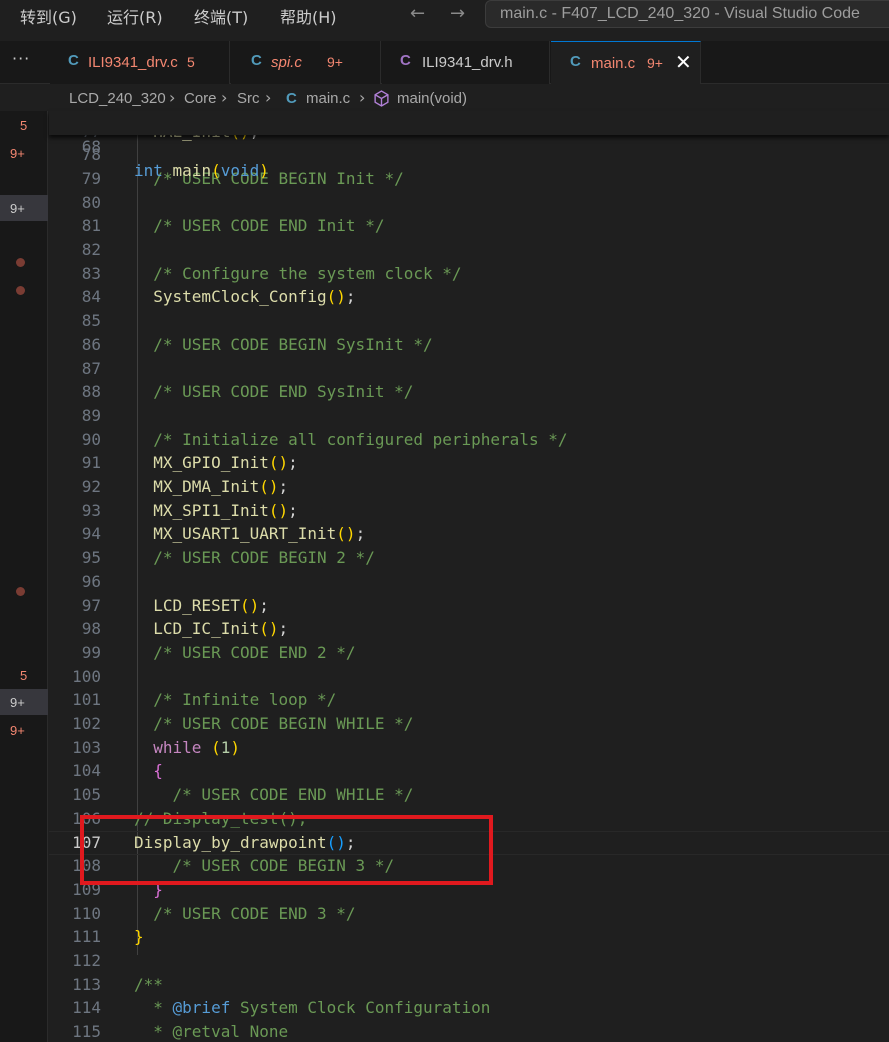 This screenshot has height=1042, width=889. Describe the element at coordinates (469, 203) in the screenshot. I see `code-line: 80` at that location.